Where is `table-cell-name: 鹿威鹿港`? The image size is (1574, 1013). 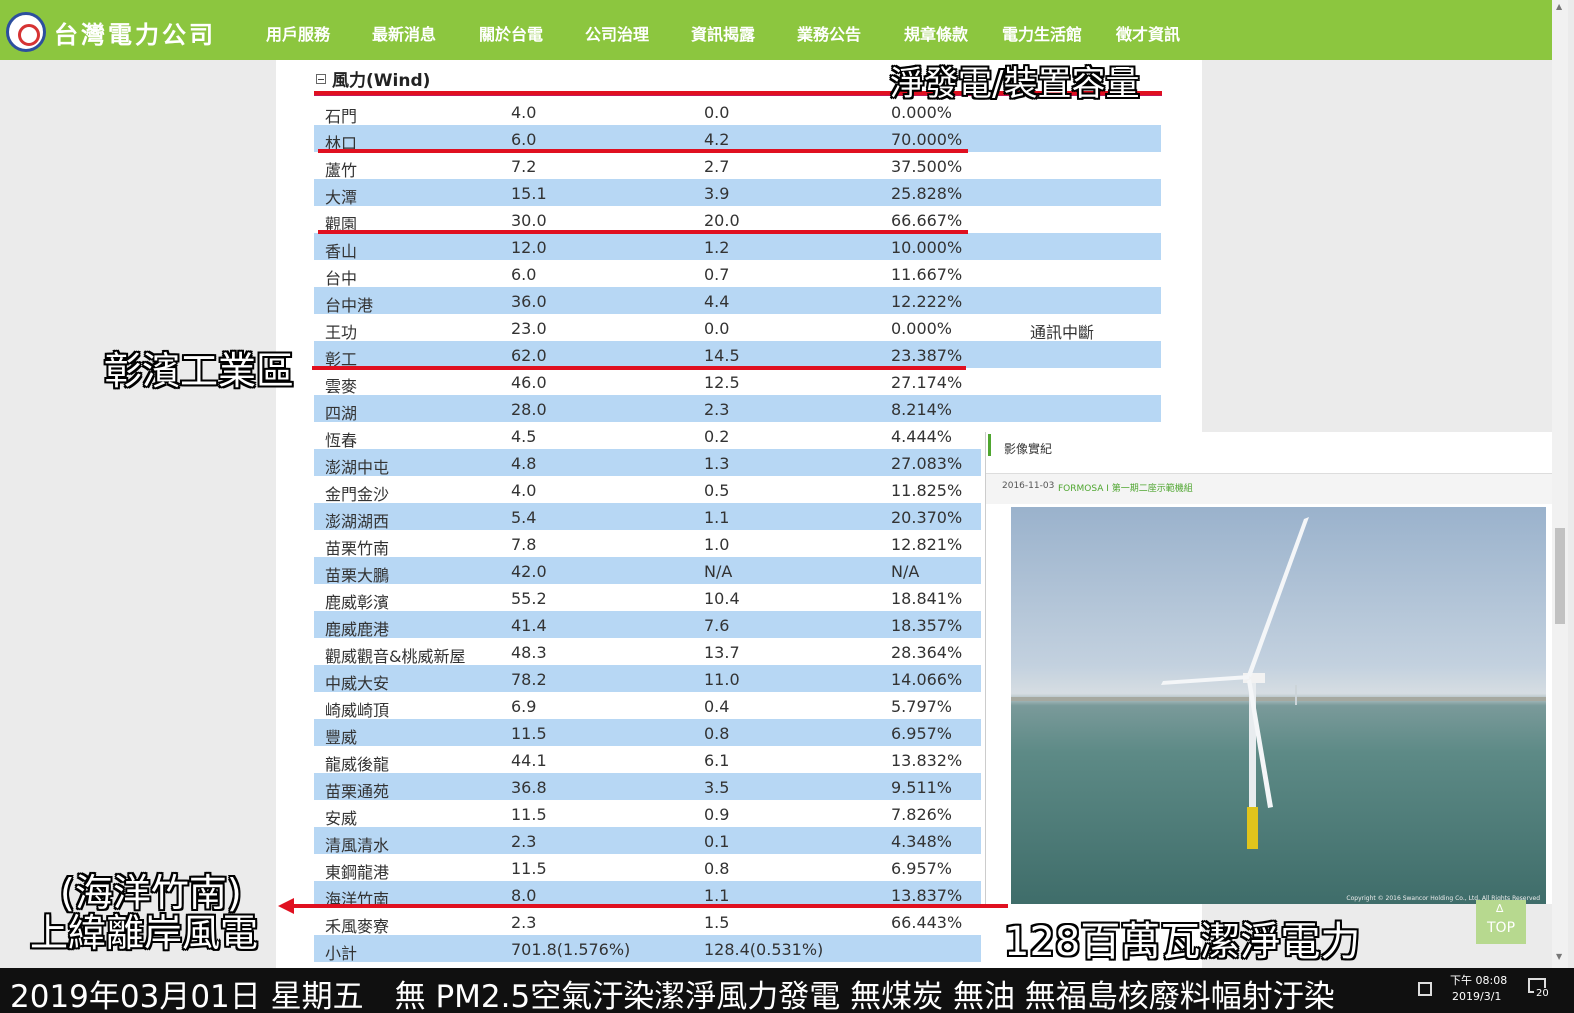
table-cell-name: 鹿威鹿港 is located at coordinates (357, 629).